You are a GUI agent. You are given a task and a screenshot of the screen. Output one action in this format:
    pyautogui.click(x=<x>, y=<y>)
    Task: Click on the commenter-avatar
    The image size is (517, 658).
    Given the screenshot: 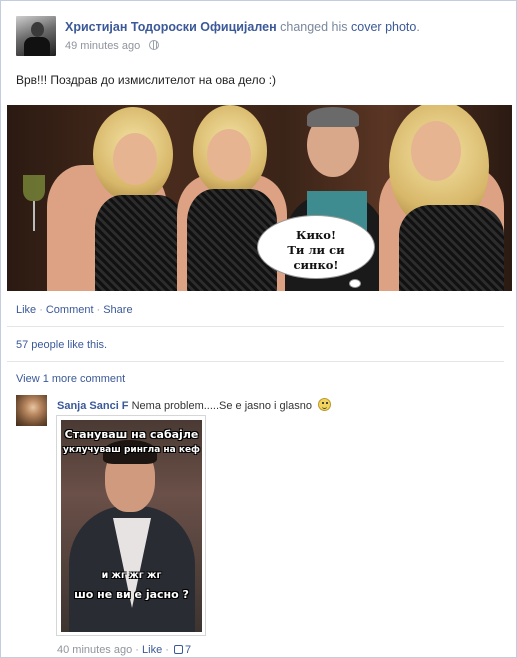 What is the action you would take?
    pyautogui.click(x=31, y=410)
    